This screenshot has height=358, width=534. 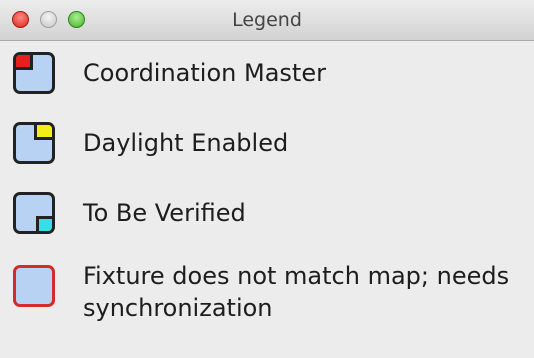 What do you see at coordinates (34, 143) in the screenshot?
I see `daylight-enabled-swatch-icon` at bounding box center [34, 143].